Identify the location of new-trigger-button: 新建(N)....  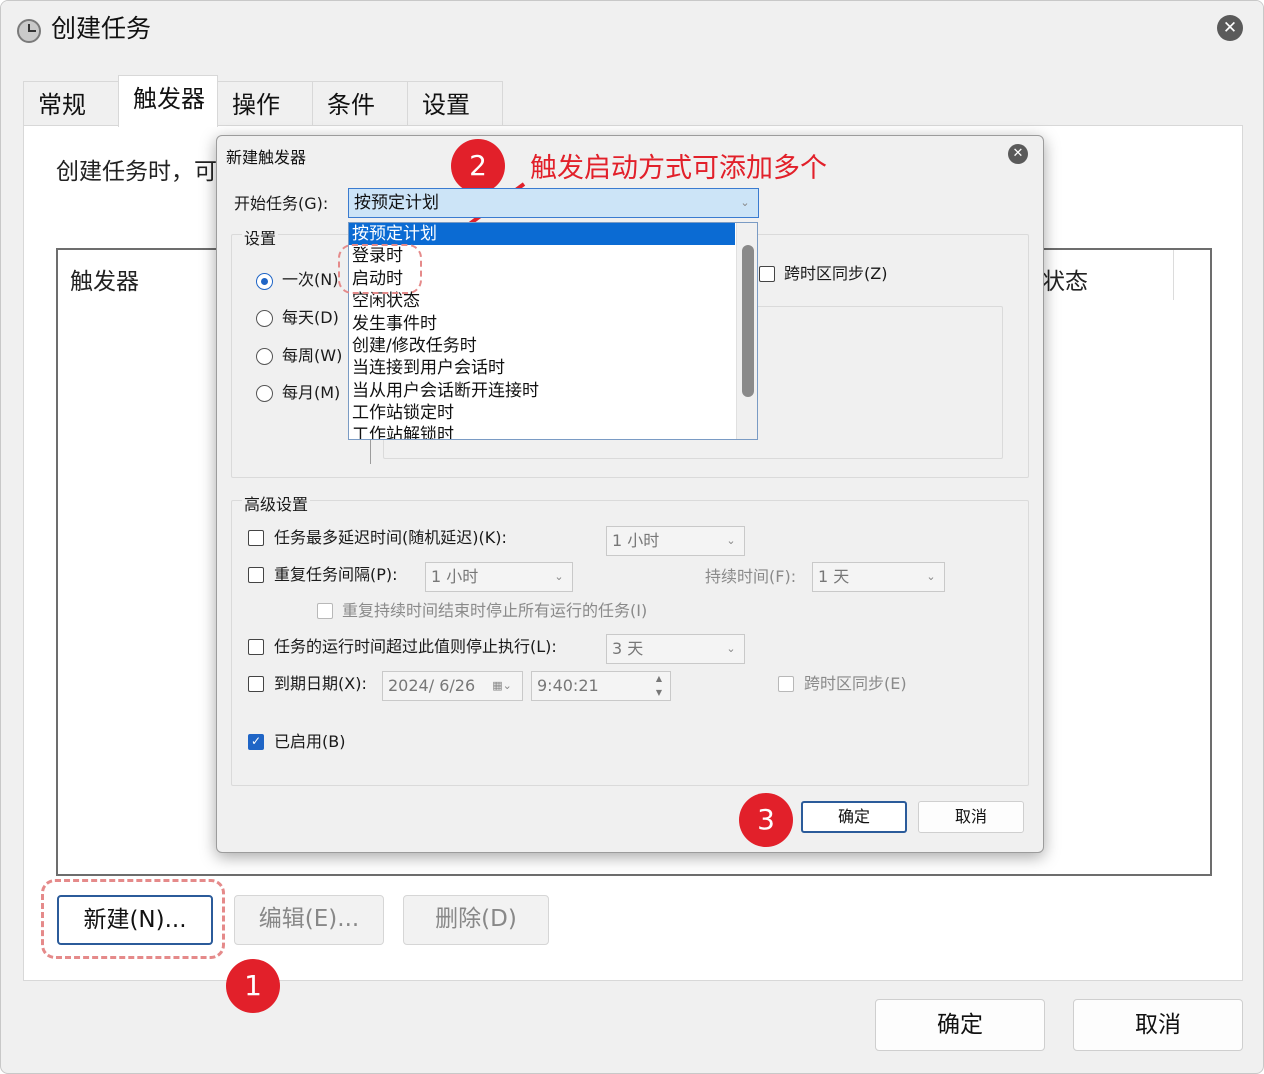
(135, 920).